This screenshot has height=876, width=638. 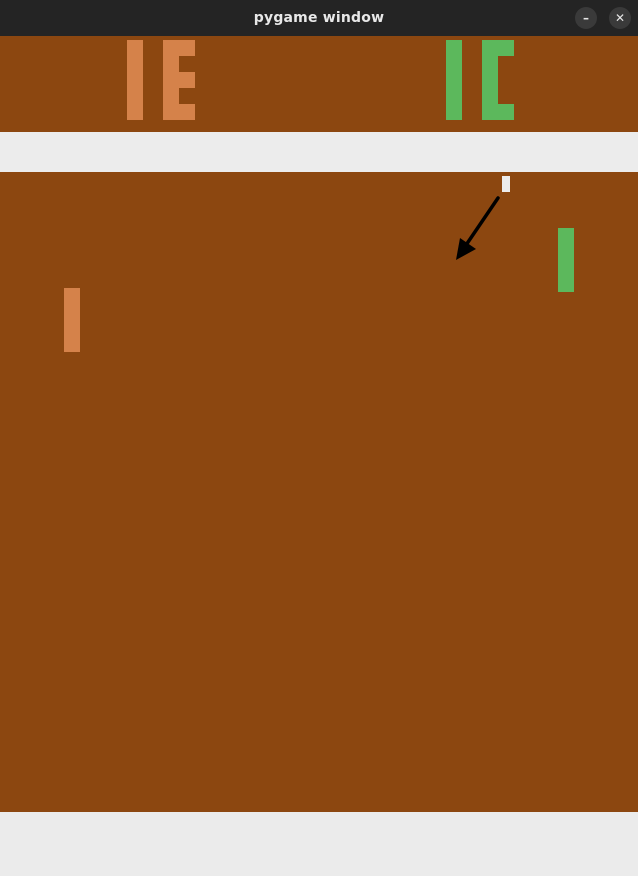 What do you see at coordinates (72, 320) in the screenshot?
I see `left-paddle` at bounding box center [72, 320].